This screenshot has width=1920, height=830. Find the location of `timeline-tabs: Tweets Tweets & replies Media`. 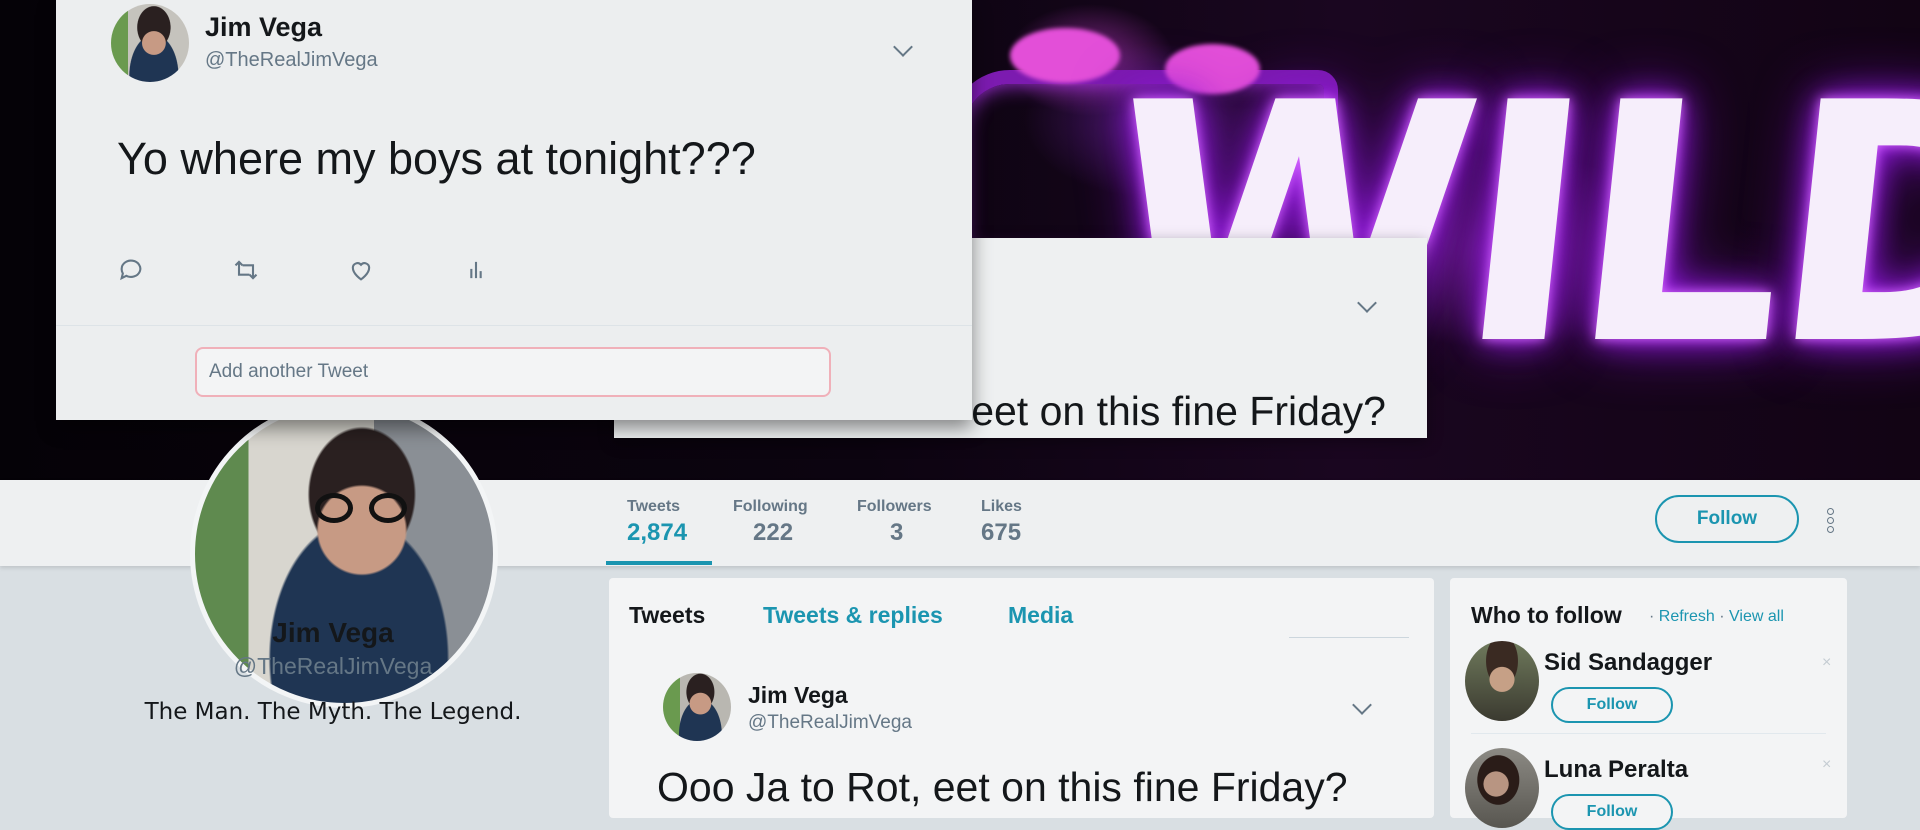

timeline-tabs: Tweets Tweets & replies Media is located at coordinates (1021, 609).